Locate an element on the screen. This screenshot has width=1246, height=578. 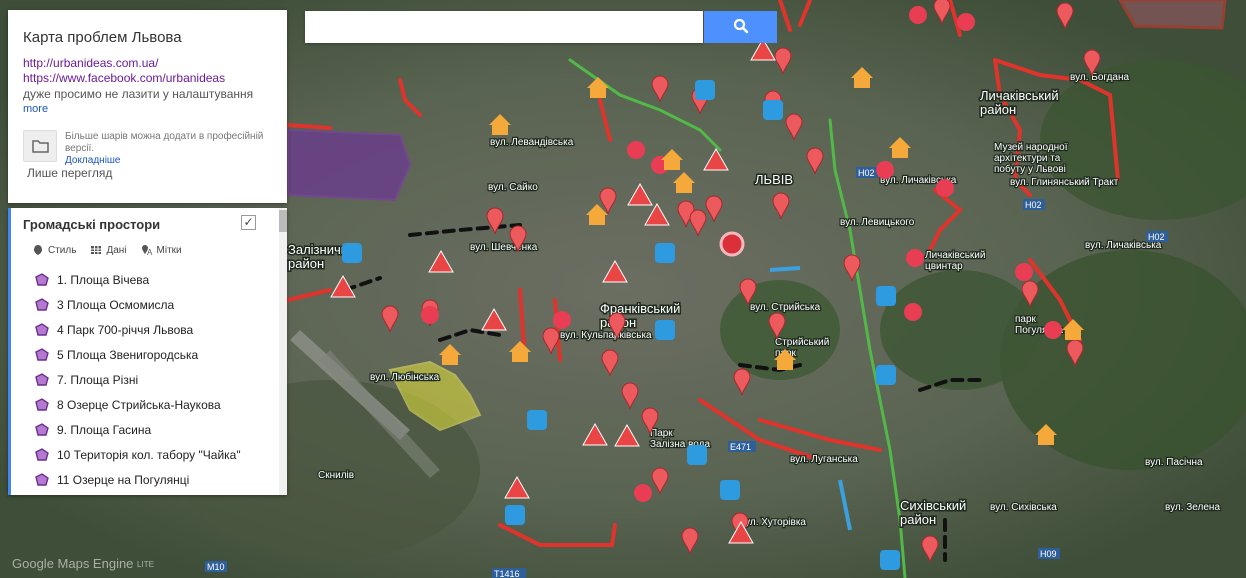
map-label-road-t1416: T1416 is located at coordinates (507, 573).